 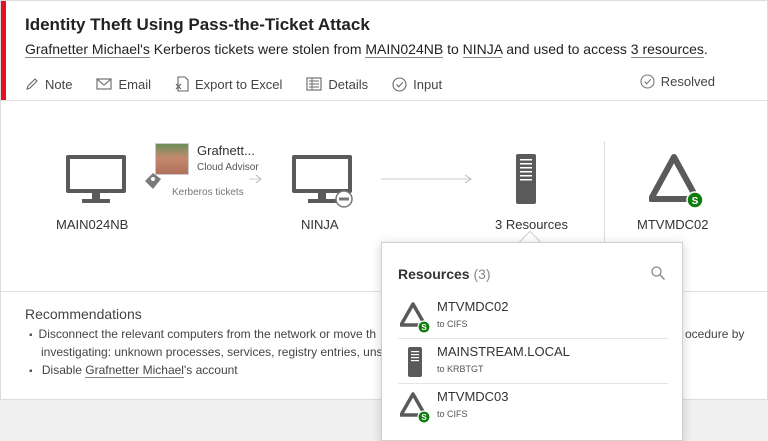 I want to click on source-computer-link: MAIN024NB, so click(x=404, y=49).